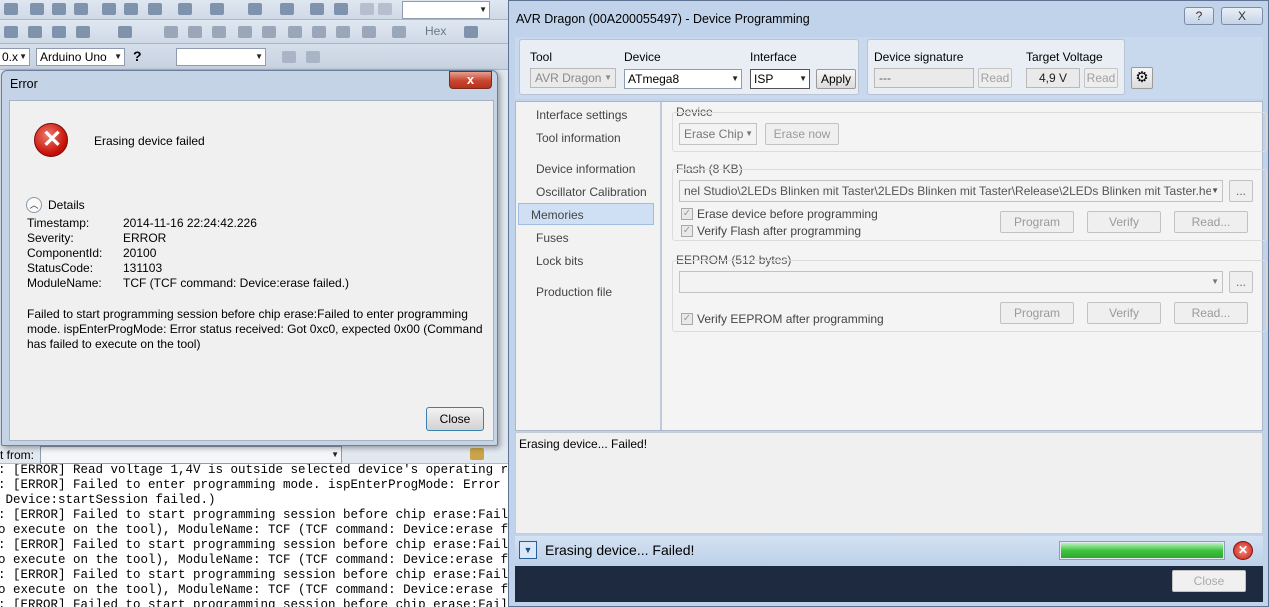  What do you see at coordinates (11, 32) in the screenshot?
I see `indent-icon` at bounding box center [11, 32].